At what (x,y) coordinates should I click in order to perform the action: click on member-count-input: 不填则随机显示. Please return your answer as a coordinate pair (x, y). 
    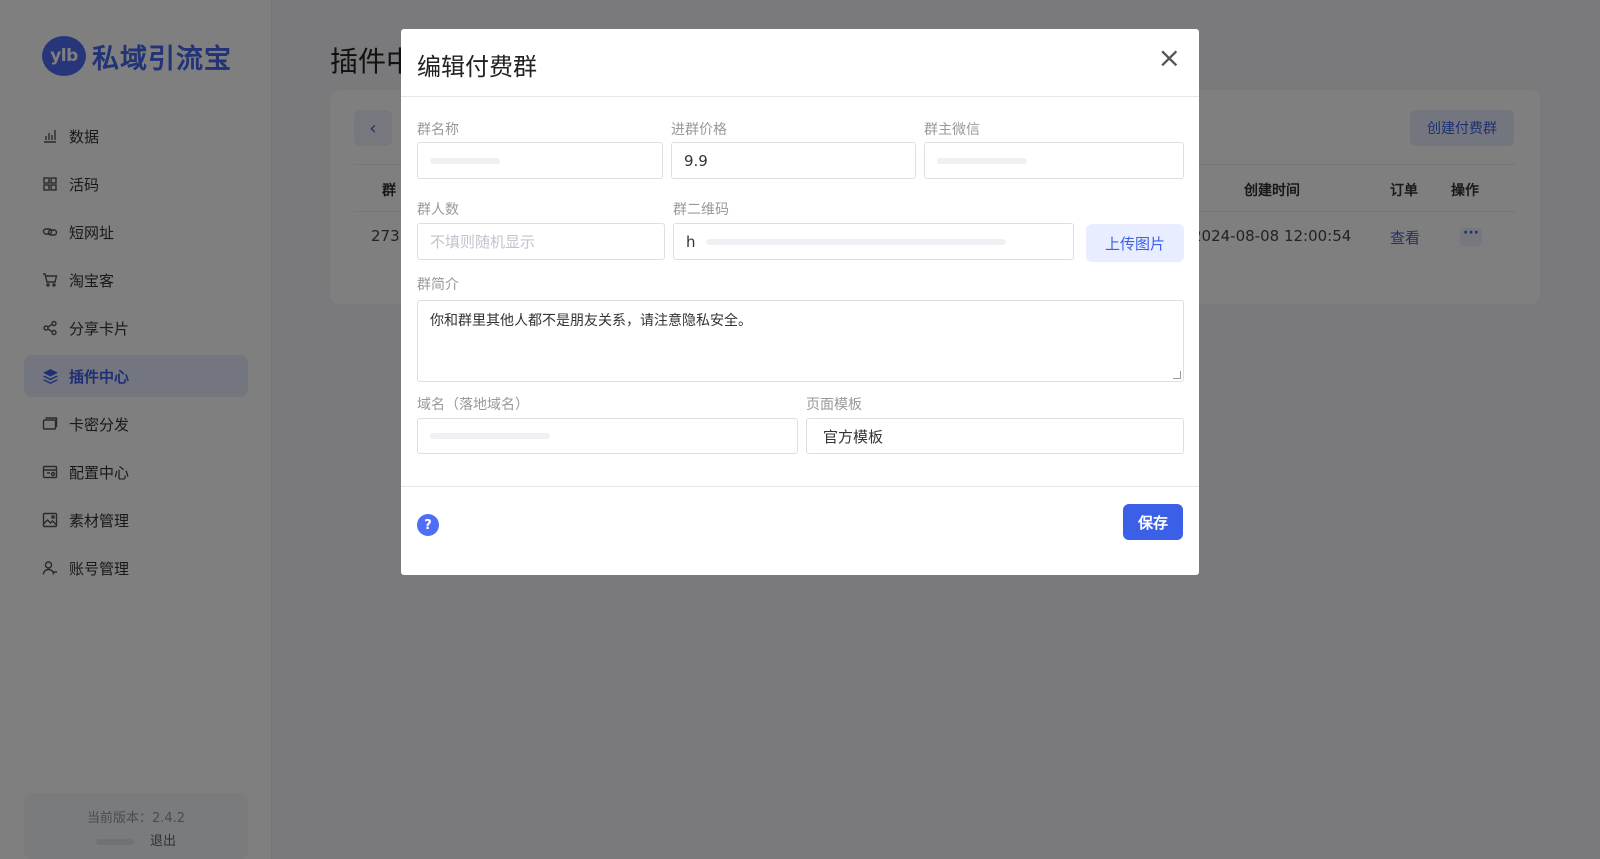
    Looking at the image, I should click on (541, 241).